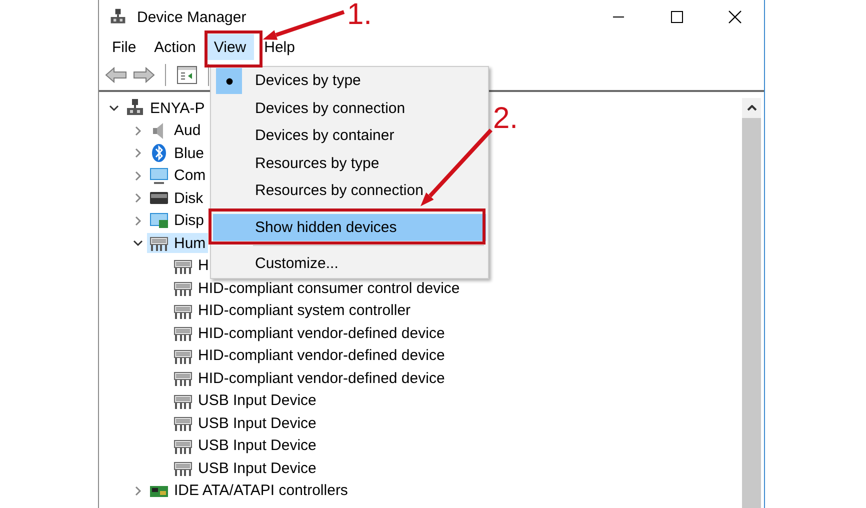 This screenshot has height=508, width=866. What do you see at coordinates (175, 130) in the screenshot?
I see `tree-item: Aud` at bounding box center [175, 130].